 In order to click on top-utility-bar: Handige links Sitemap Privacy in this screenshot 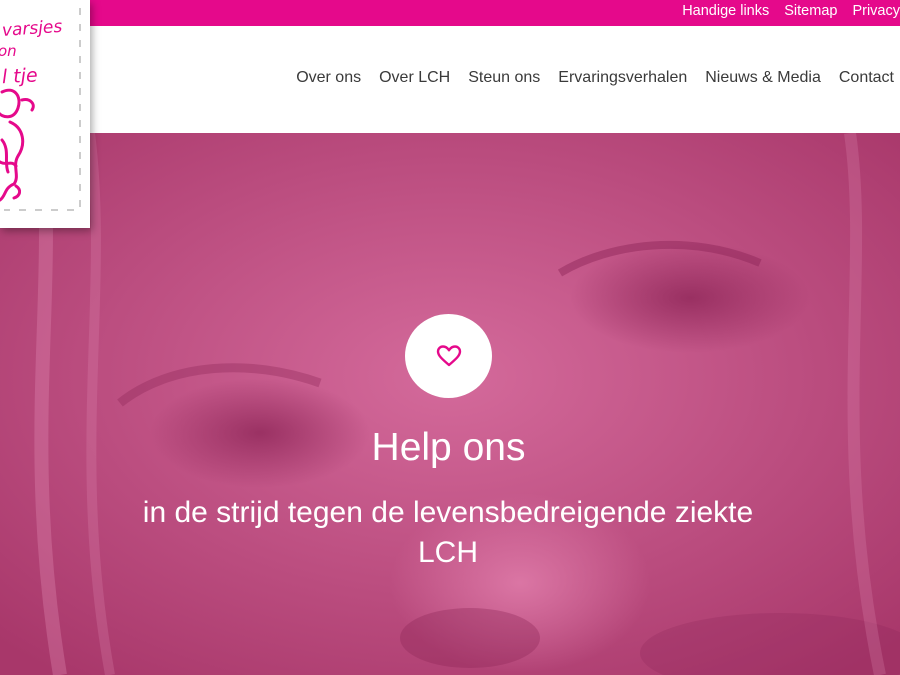, I will do `click(450, 13)`.